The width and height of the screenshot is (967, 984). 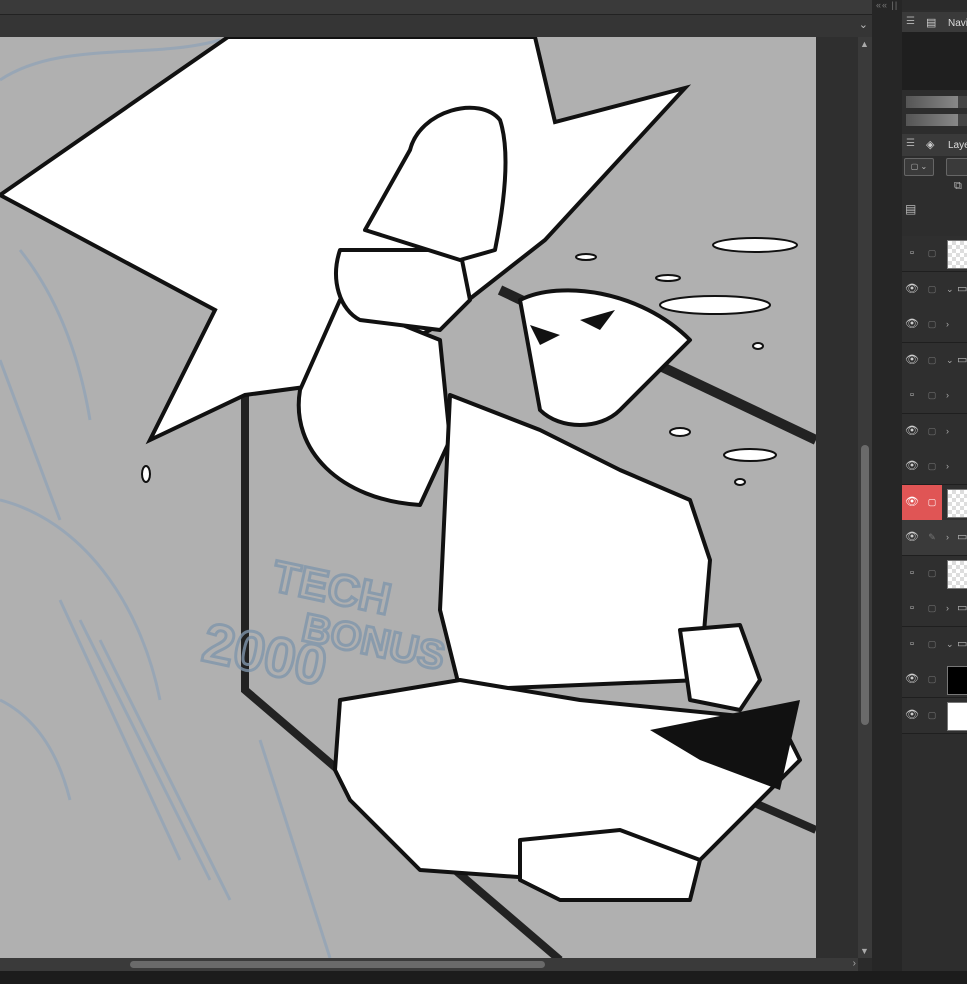 What do you see at coordinates (854, 963) in the screenshot?
I see `scroll-right-icon: ›` at bounding box center [854, 963].